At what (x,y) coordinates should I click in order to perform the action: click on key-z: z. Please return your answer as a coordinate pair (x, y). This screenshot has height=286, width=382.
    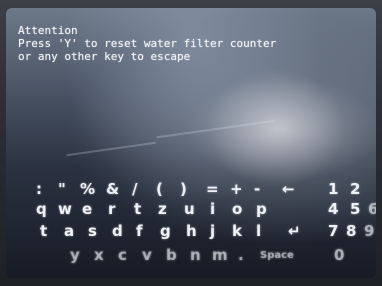
    Looking at the image, I should click on (162, 209).